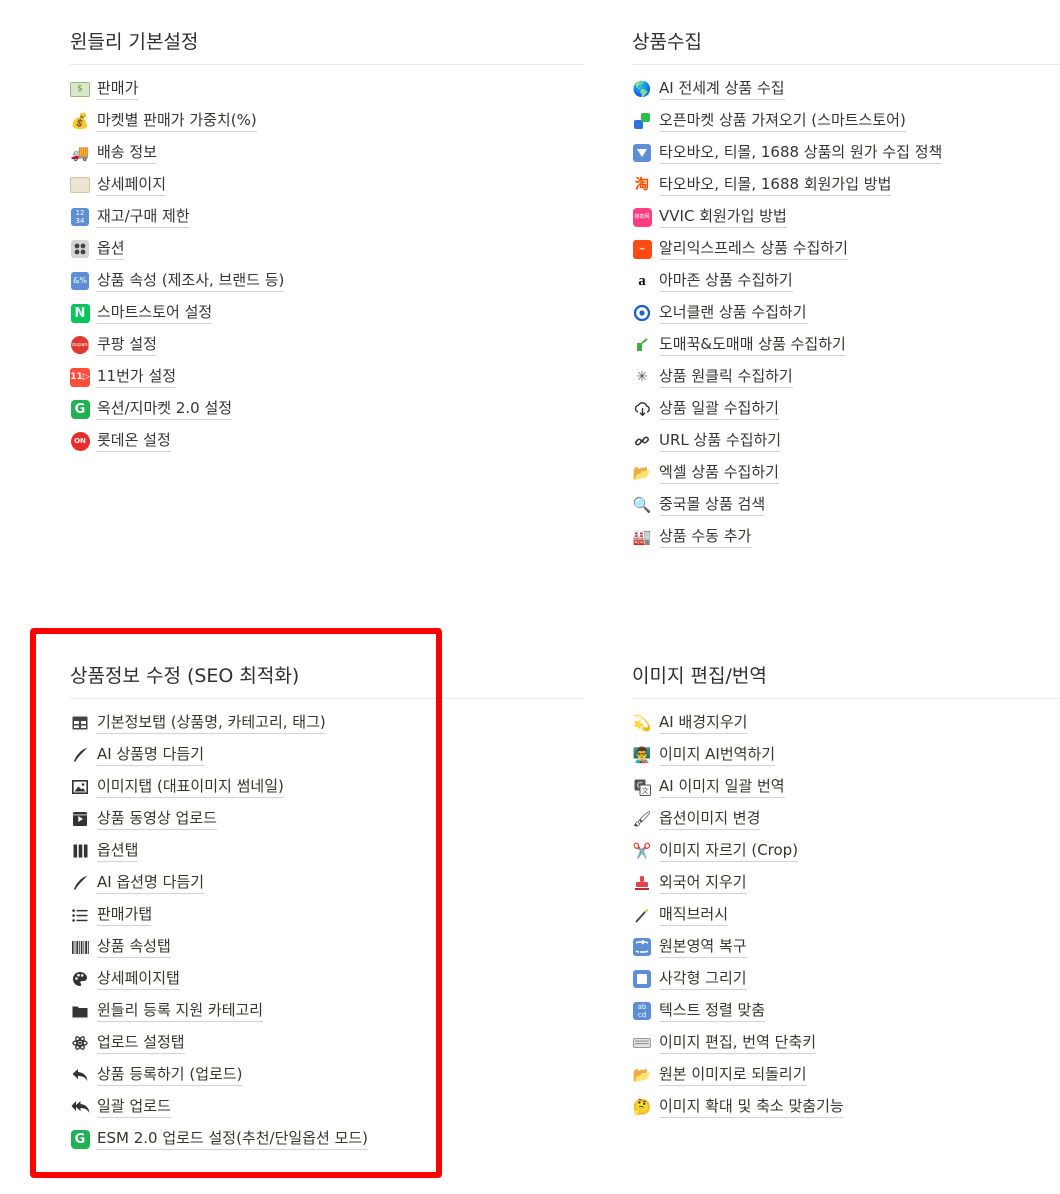 The image size is (1060, 1194). I want to click on list-item: 옵션탭, so click(104, 851).